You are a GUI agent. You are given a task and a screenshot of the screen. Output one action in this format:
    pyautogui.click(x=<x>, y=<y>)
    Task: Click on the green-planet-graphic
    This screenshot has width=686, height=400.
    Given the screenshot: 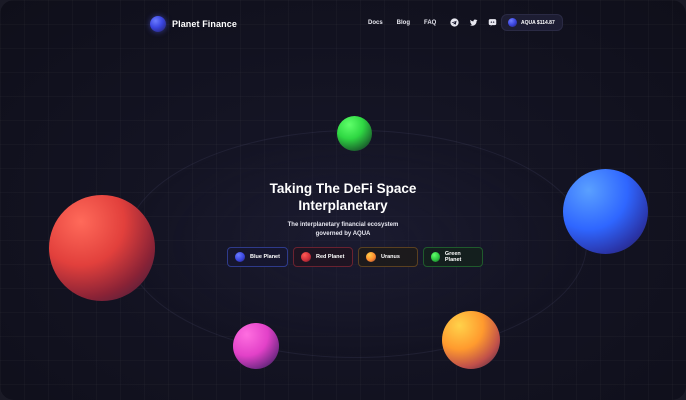 What is the action you would take?
    pyautogui.click(x=354, y=133)
    